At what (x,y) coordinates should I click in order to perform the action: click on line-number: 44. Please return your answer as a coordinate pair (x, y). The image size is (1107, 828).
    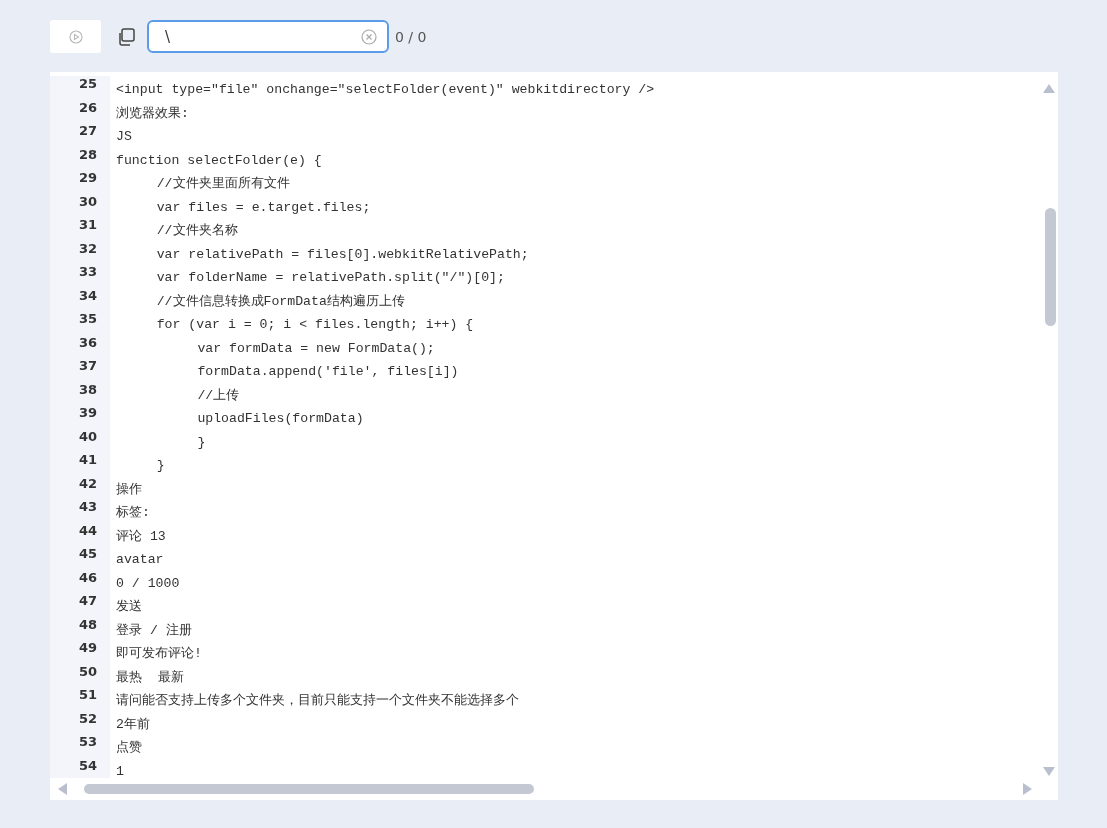
    Looking at the image, I should click on (87, 531).